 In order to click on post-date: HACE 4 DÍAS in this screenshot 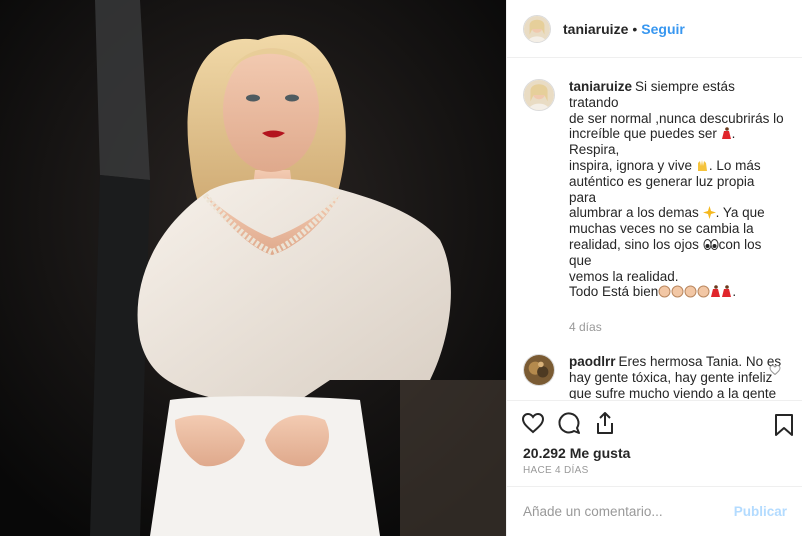, I will do `click(556, 470)`.